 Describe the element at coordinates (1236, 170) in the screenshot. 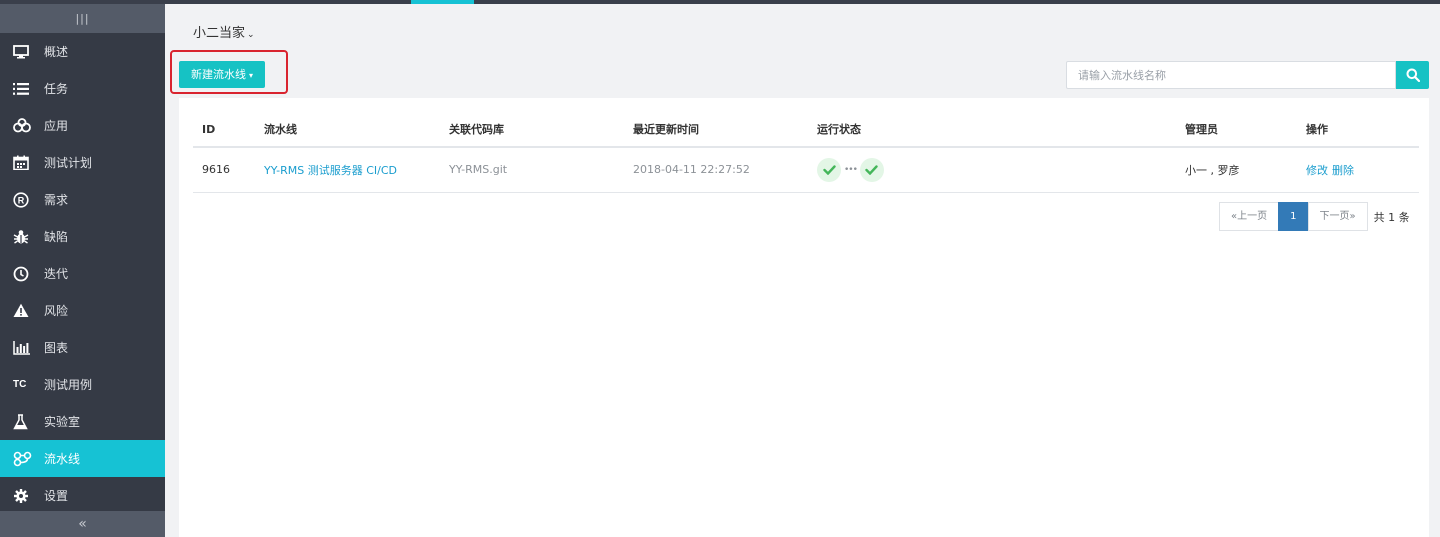

I see `pipeline-admins: 小一 , 罗彦` at that location.